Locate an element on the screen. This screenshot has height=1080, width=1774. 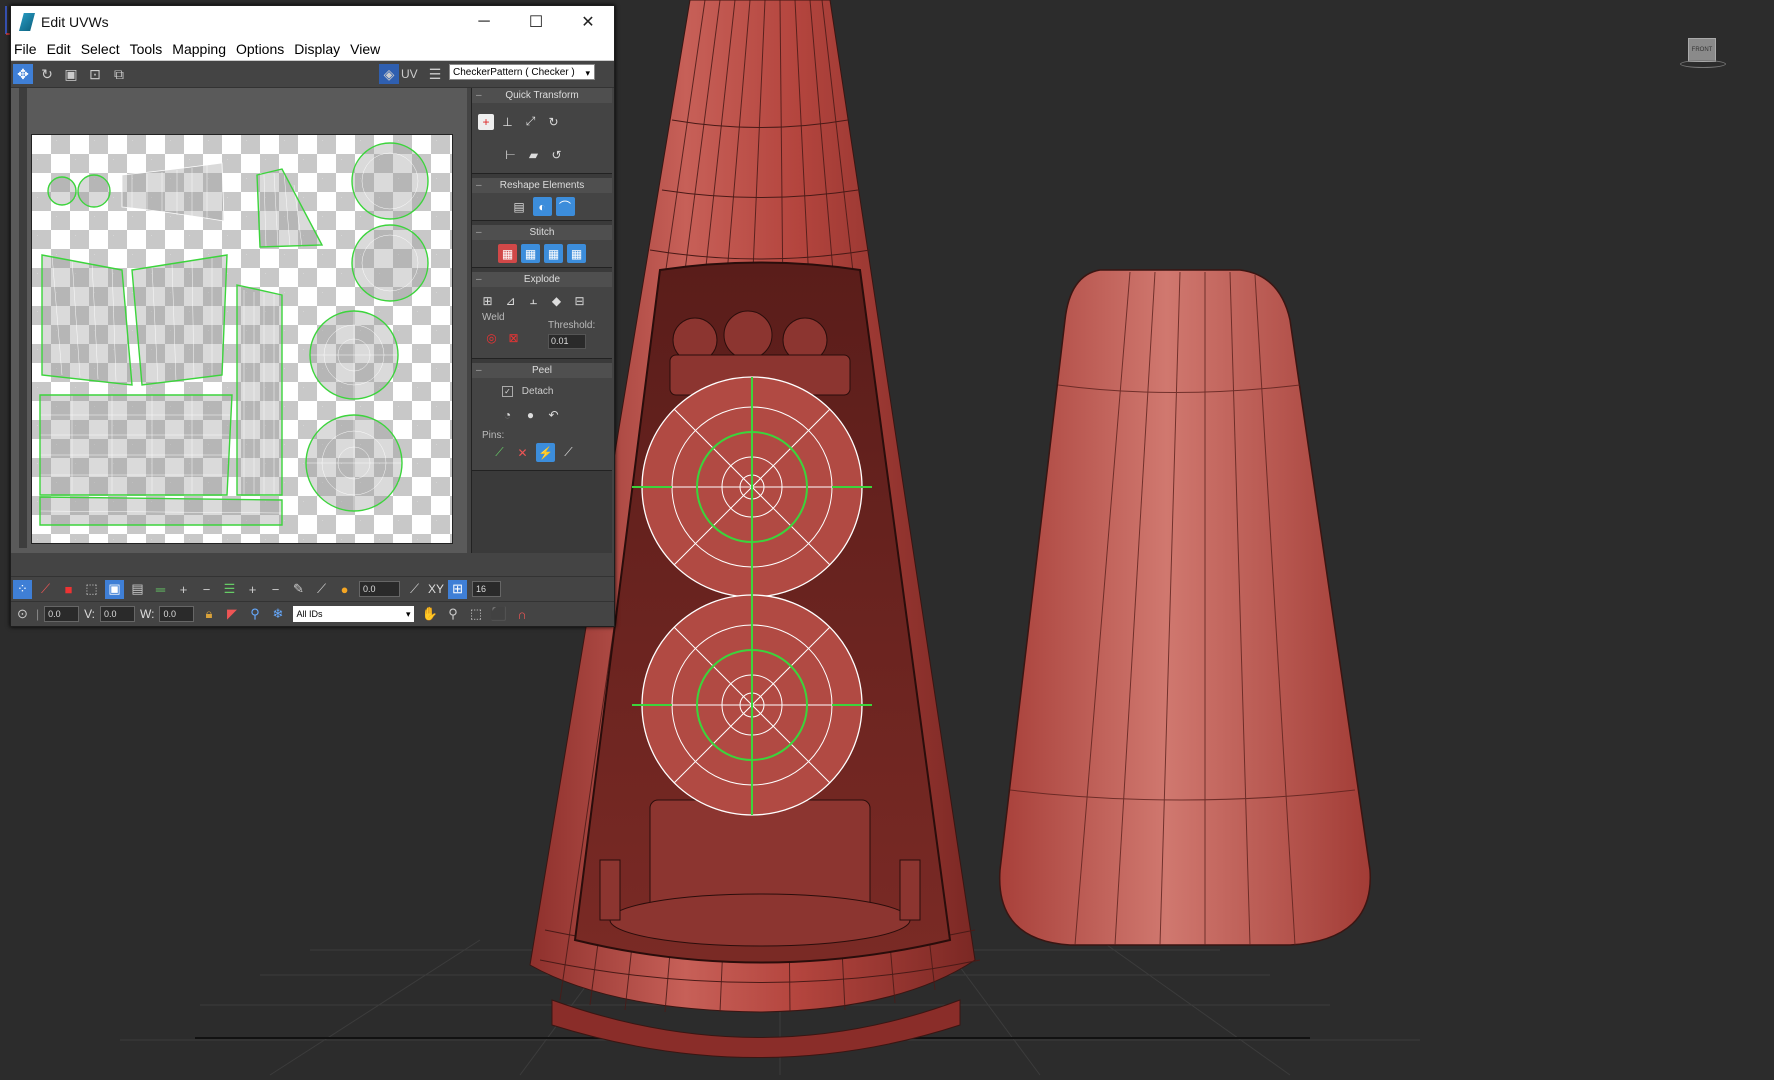
menu-tools: Tools is located at coordinates (148, 49).